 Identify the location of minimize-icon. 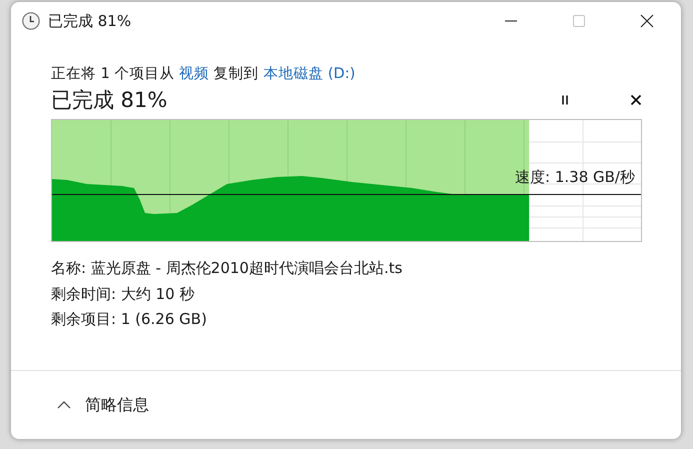
(511, 21).